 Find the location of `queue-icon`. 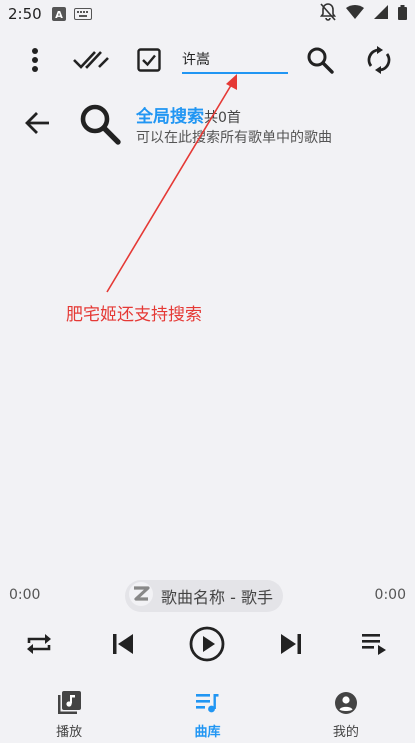

queue-icon is located at coordinates (374, 644).